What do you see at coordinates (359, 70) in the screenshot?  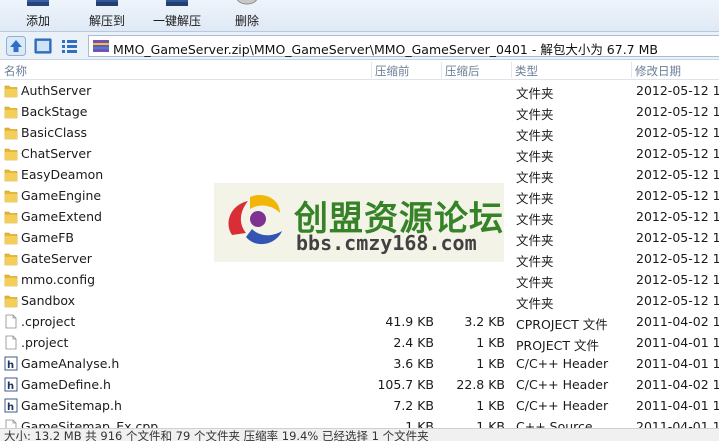 I see `column-header: 名称 压缩前 压缩后 类型 修改日期` at bounding box center [359, 70].